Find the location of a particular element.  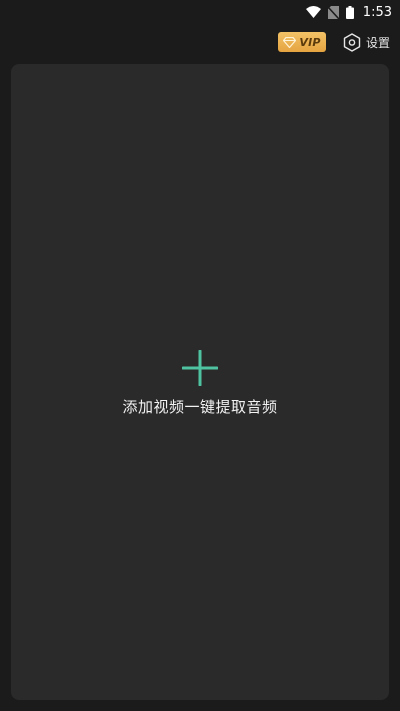

status-bar: 1:53 is located at coordinates (200, 12).